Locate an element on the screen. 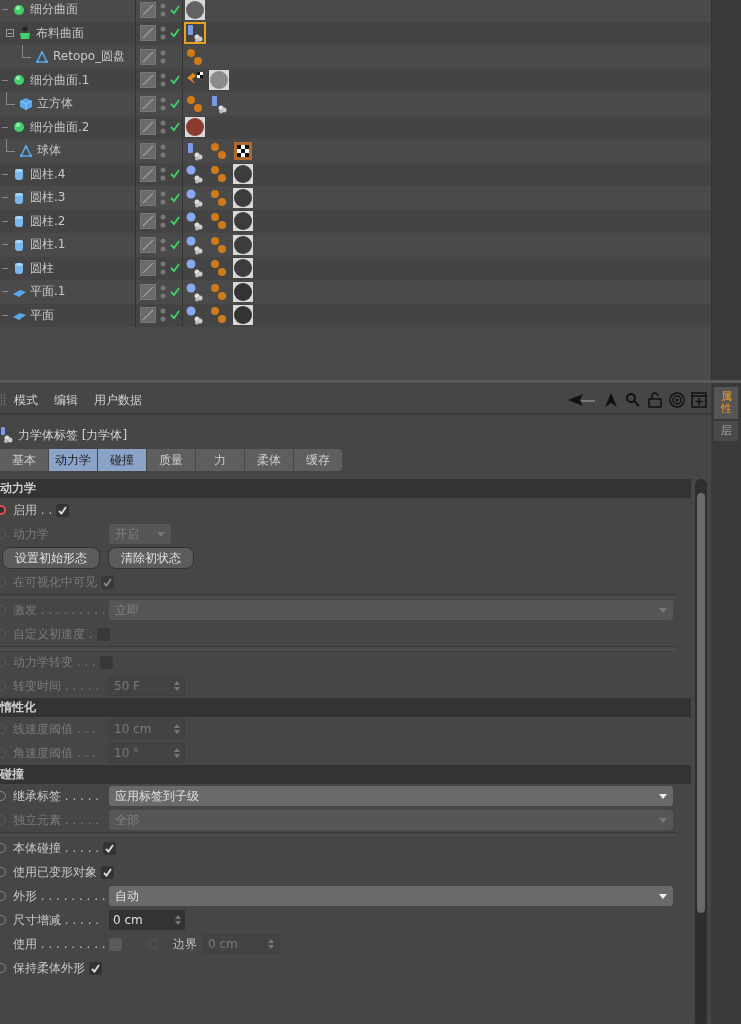  scrollbar is located at coordinates (701, 751).